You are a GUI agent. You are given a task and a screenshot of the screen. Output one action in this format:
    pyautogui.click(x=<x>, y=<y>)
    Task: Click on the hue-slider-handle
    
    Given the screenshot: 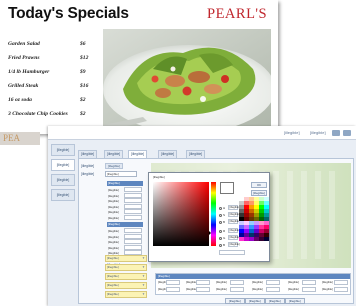 What is the action you would take?
    pyautogui.click(x=210, y=233)
    